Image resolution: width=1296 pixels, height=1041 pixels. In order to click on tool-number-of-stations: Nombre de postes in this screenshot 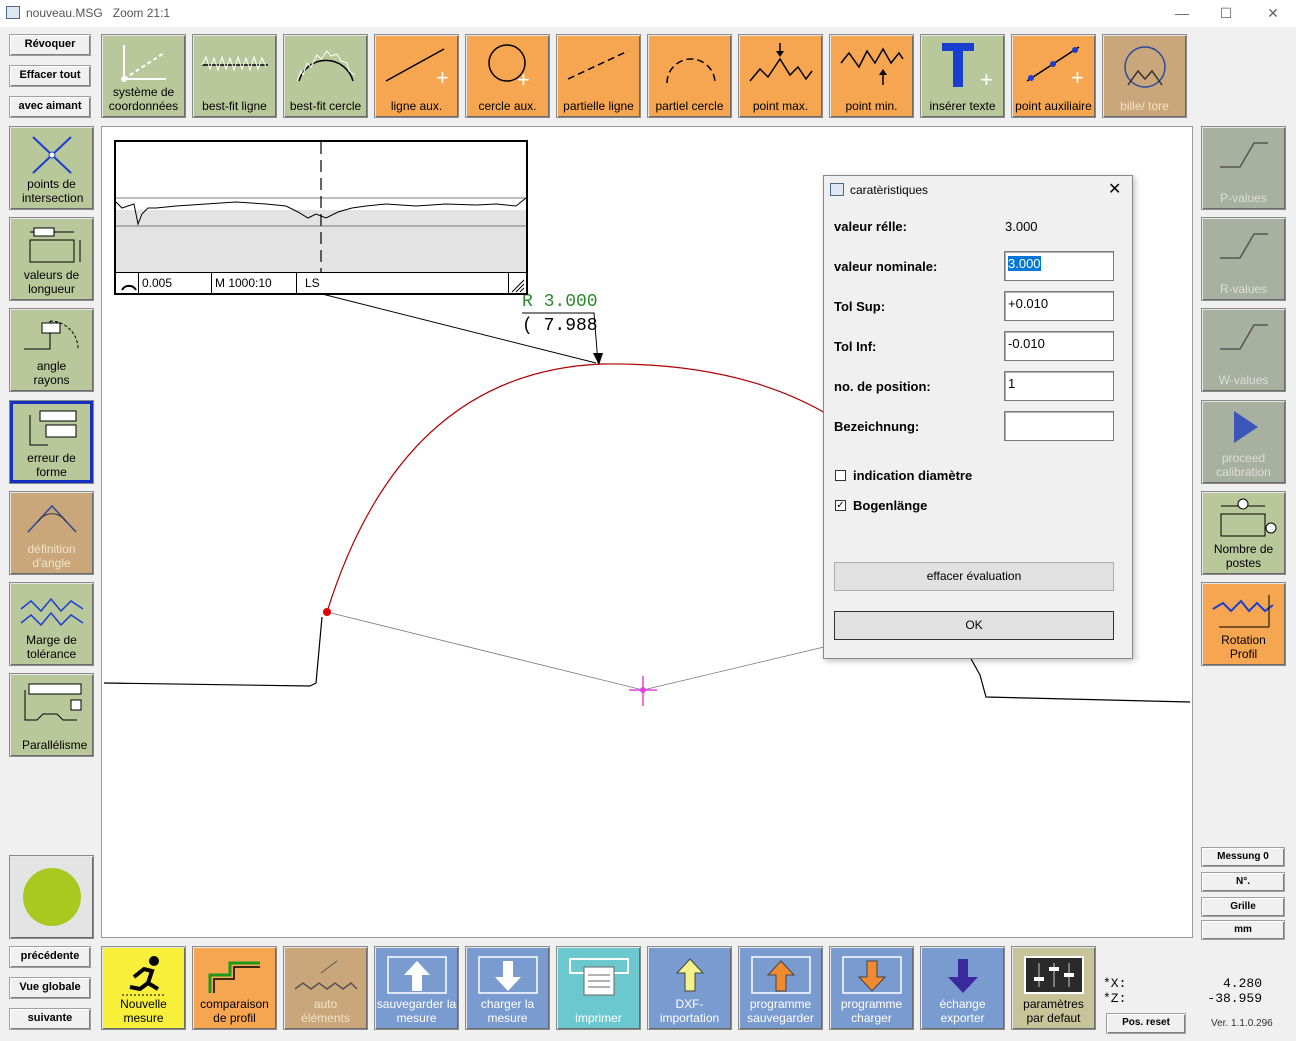, I will do `click(1243, 533)`.